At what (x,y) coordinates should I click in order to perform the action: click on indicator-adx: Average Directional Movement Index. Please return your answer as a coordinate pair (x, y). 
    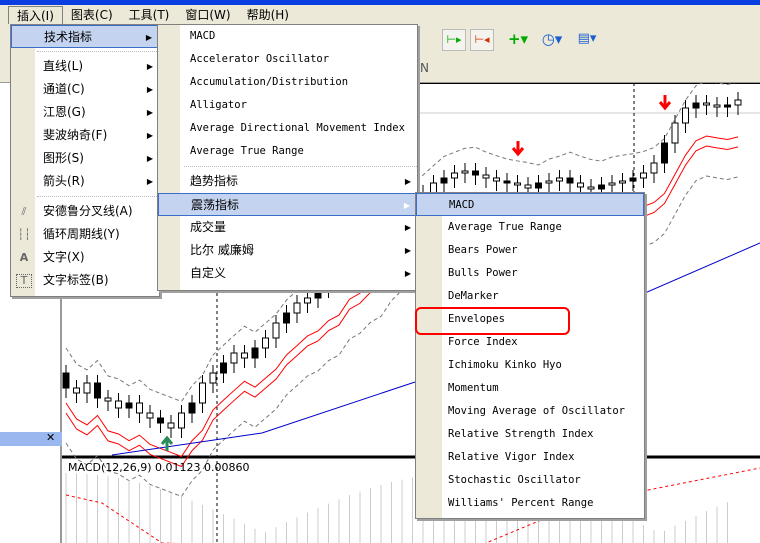
    Looking at the image, I should click on (287, 128).